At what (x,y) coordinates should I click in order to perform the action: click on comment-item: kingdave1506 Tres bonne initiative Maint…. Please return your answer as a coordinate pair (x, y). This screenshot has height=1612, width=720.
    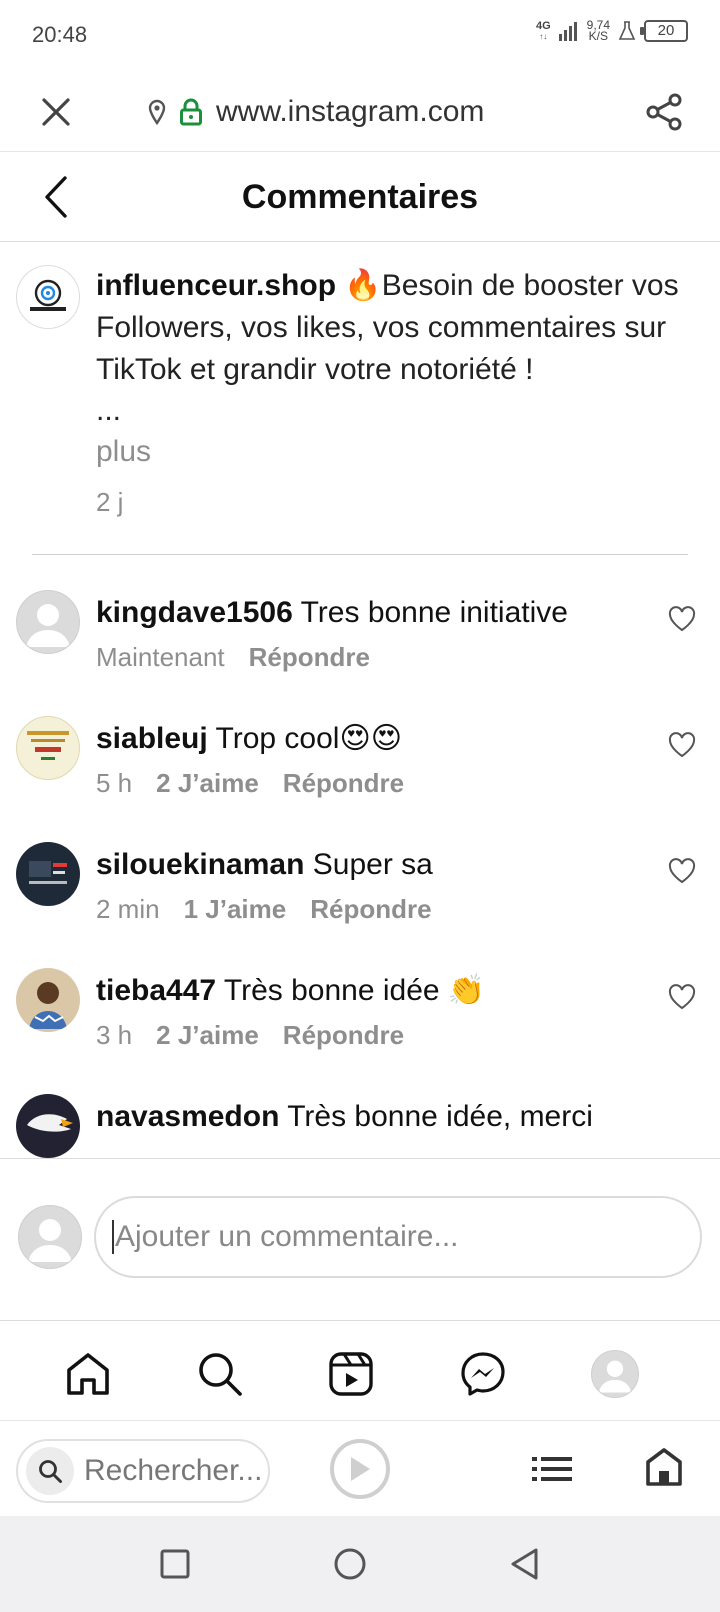
    Looking at the image, I should click on (361, 643).